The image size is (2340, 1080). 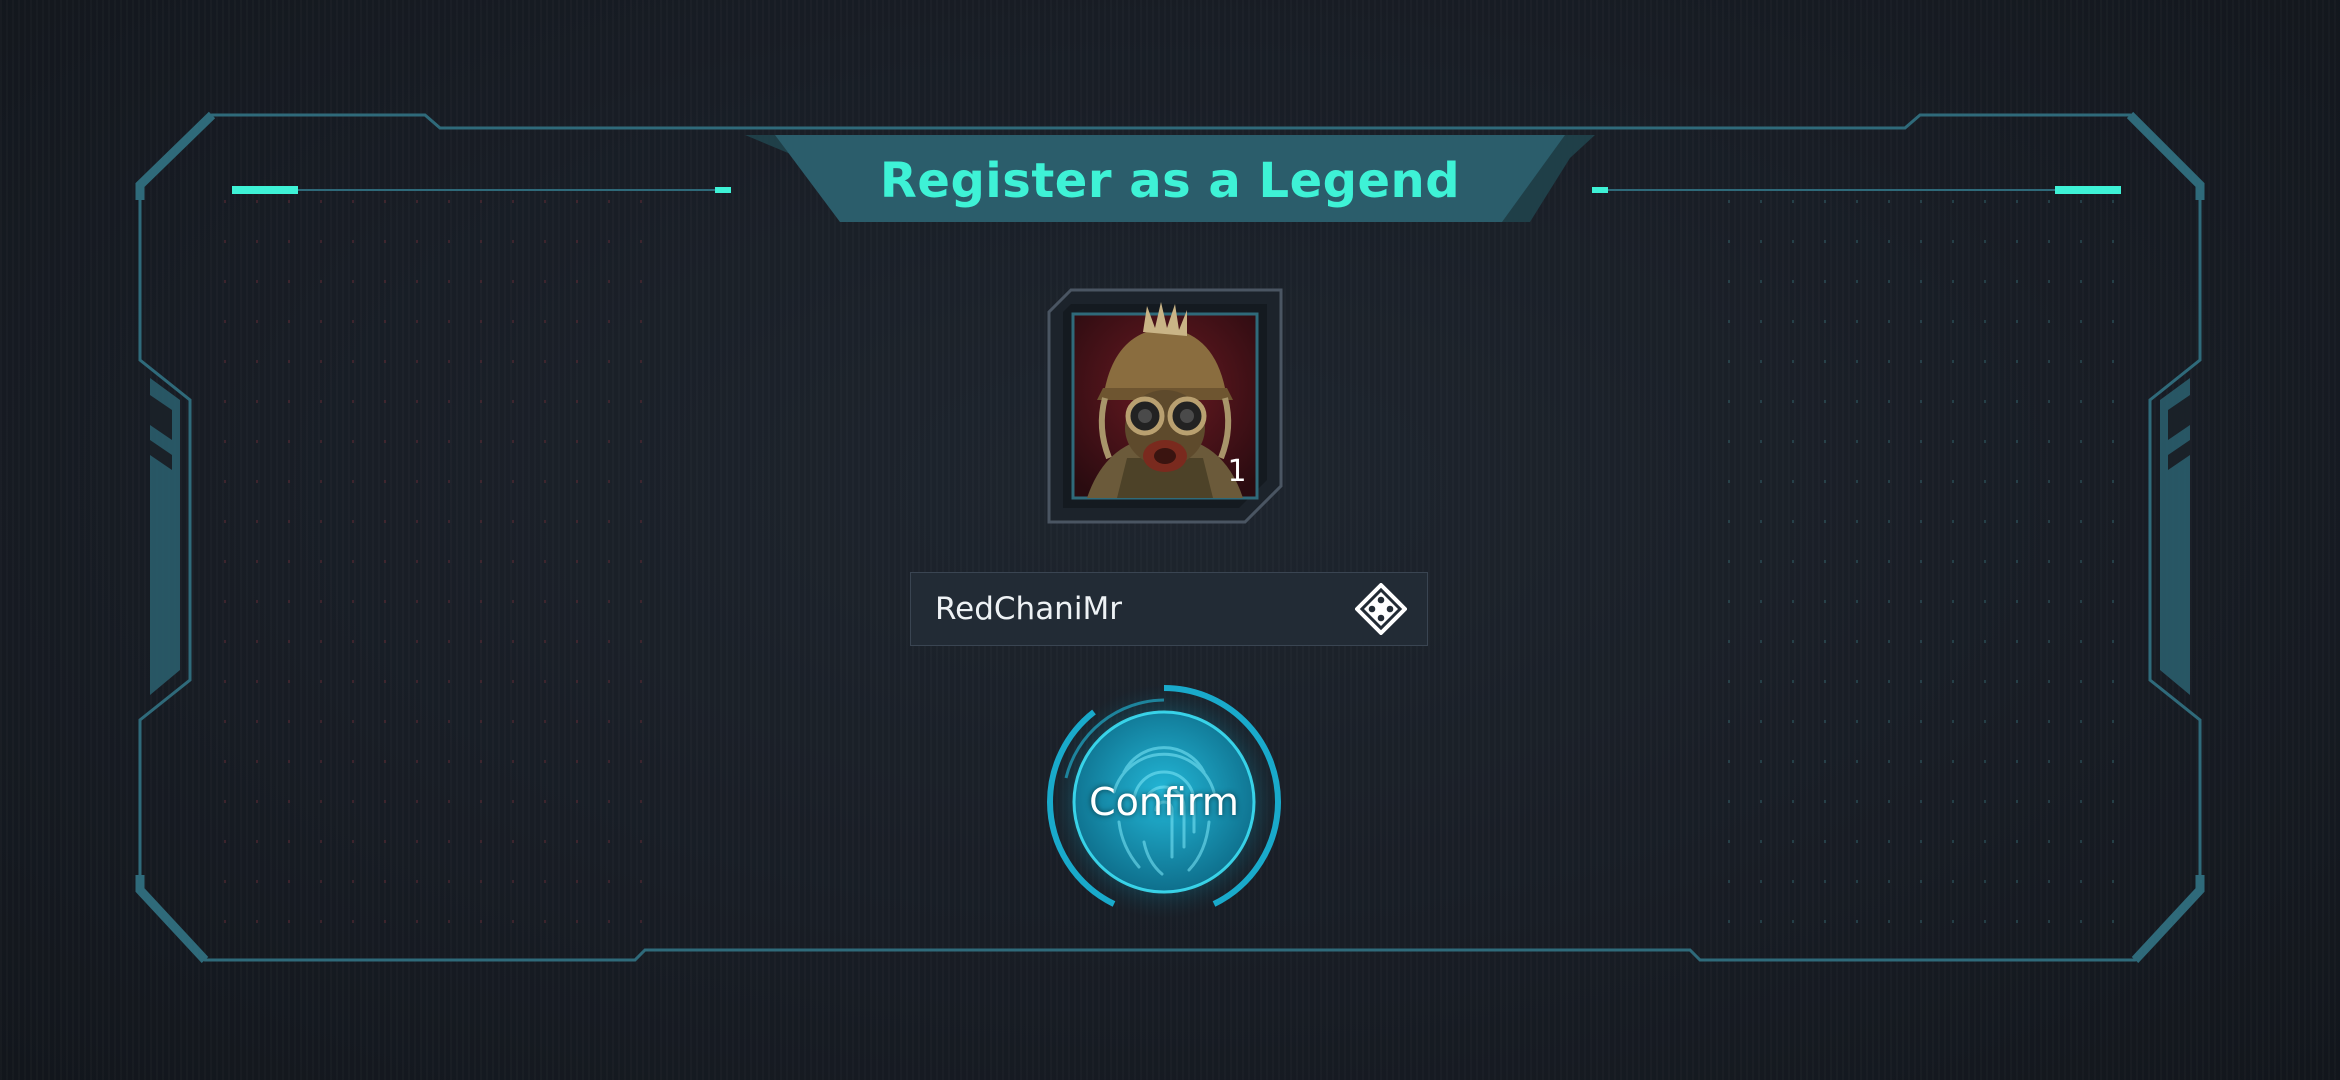 What do you see at coordinates (1169, 609) in the screenshot?
I see `legend-name-field: RedChaniMr` at bounding box center [1169, 609].